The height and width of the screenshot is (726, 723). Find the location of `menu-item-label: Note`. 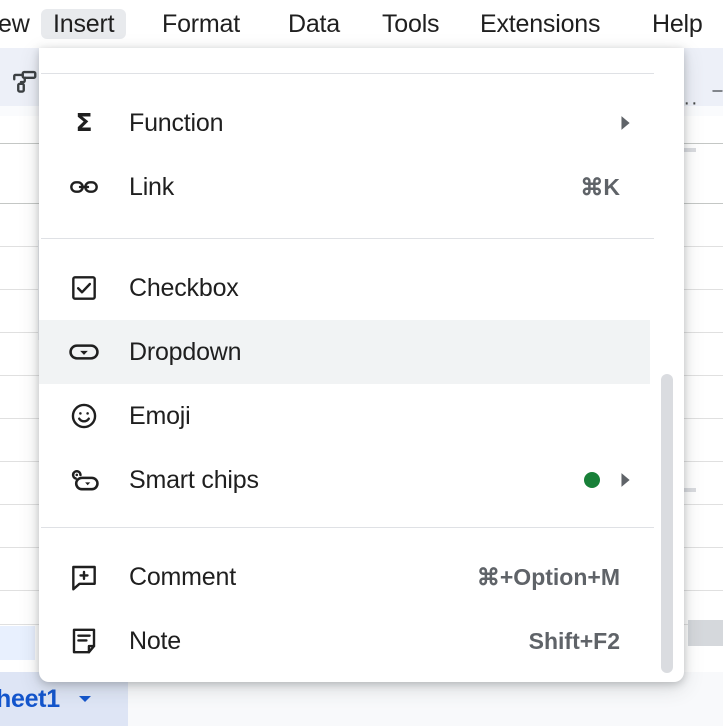

menu-item-label: Note is located at coordinates (155, 640).